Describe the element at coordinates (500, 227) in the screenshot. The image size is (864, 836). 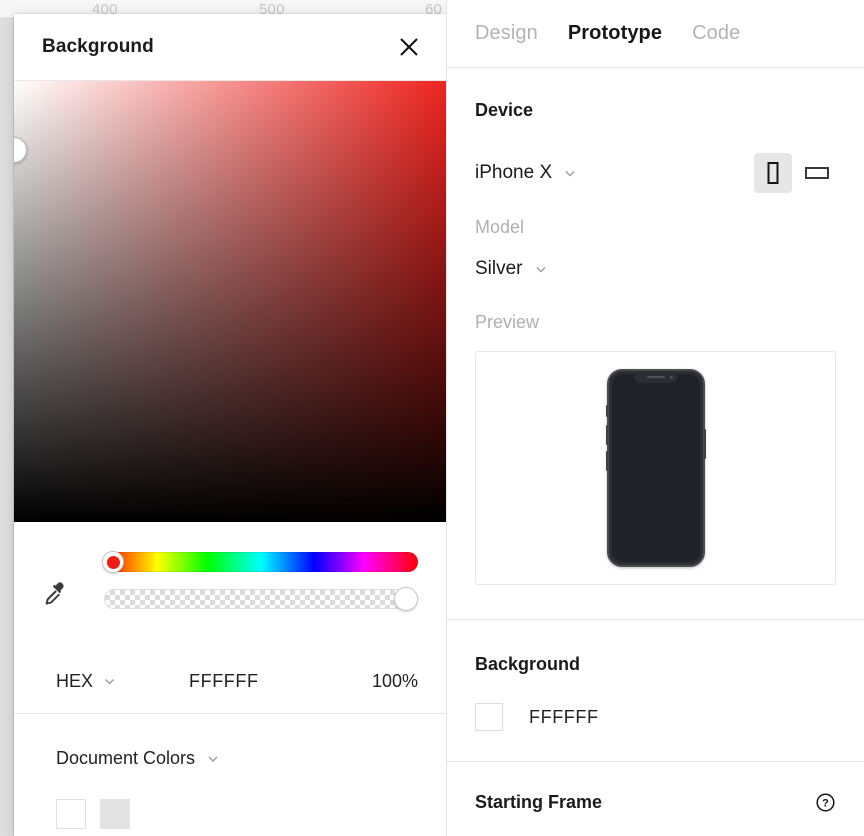
I see `model-label: Model` at that location.